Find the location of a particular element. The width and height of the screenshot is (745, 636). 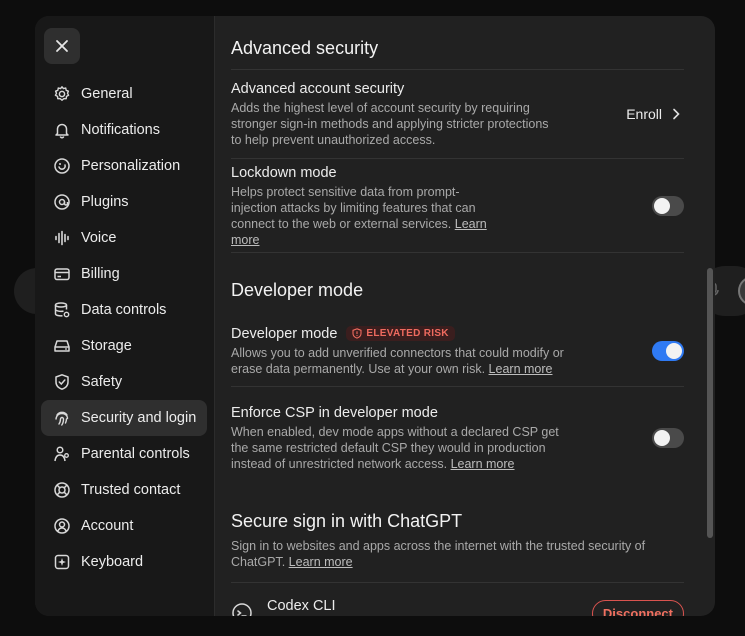

sidebar-item-security-and-login: Security and login is located at coordinates (124, 418).